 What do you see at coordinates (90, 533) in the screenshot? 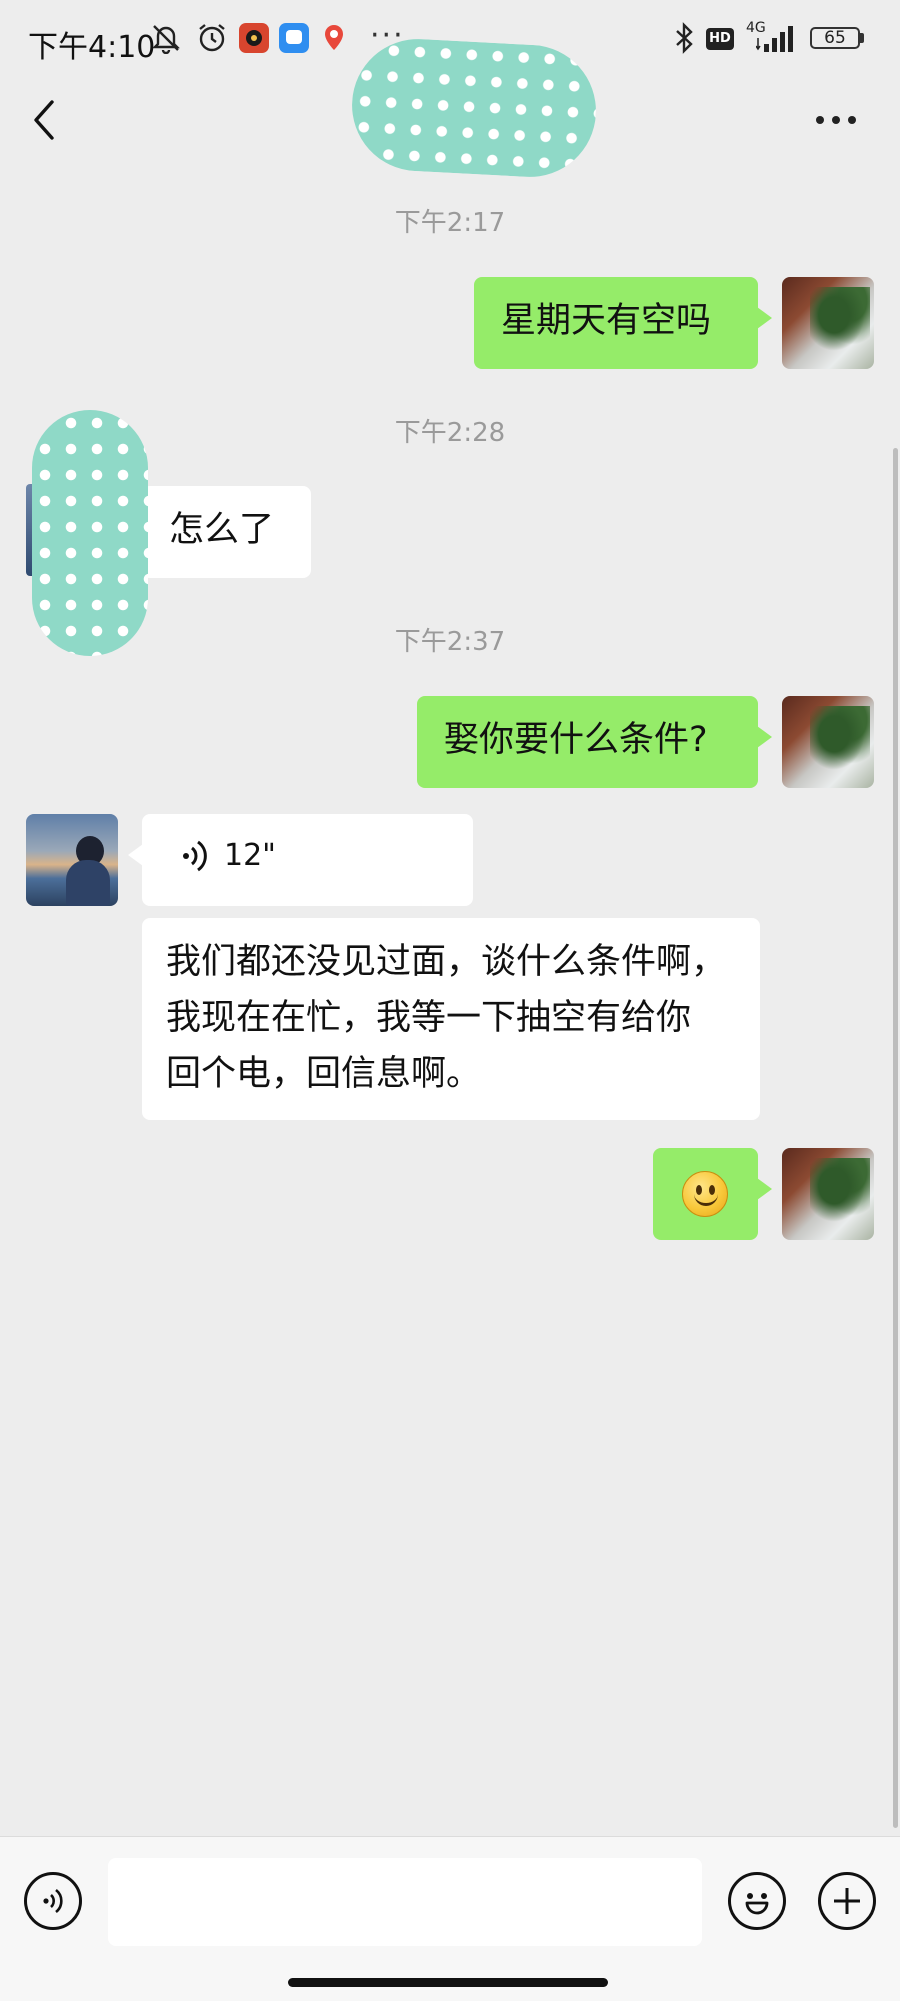
I see `contact-avatar-redacted` at bounding box center [90, 533].